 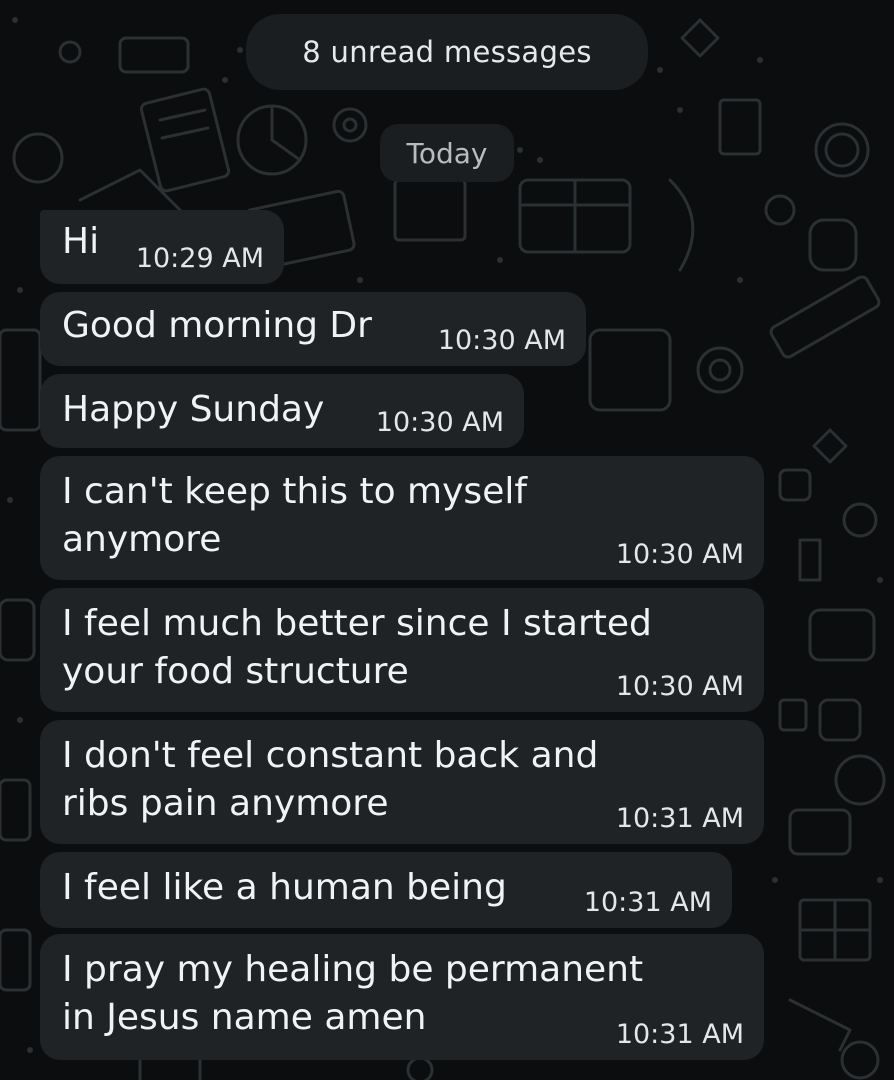 What do you see at coordinates (81, 241) in the screenshot?
I see `message-text: Hi` at bounding box center [81, 241].